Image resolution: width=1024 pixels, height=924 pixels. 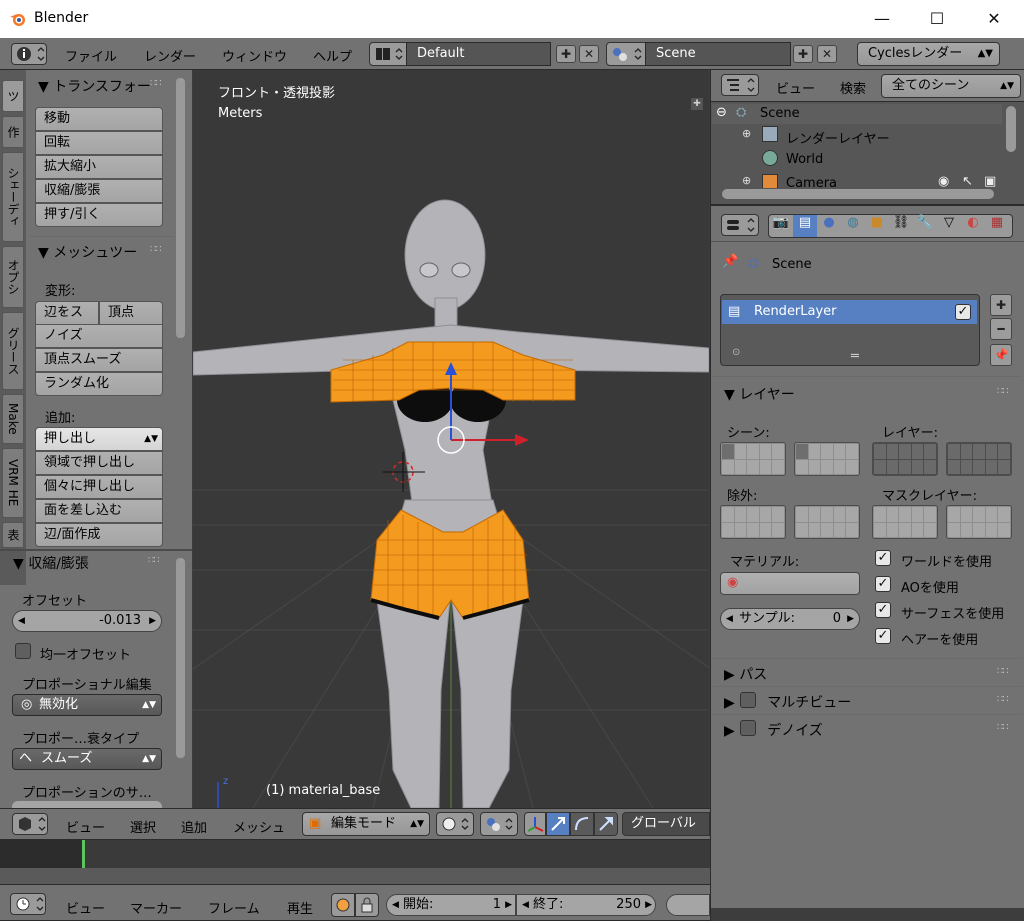 What do you see at coordinates (853, 226) in the screenshot?
I see `world-tab-icon: ◍` at bounding box center [853, 226].